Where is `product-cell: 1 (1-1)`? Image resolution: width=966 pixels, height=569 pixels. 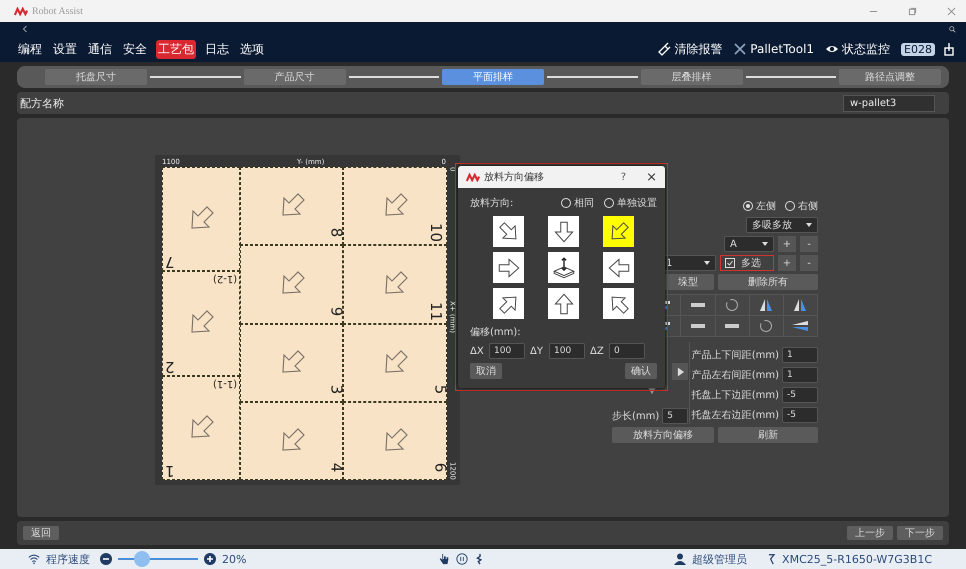
product-cell: 1 (1-1) is located at coordinates (201, 428).